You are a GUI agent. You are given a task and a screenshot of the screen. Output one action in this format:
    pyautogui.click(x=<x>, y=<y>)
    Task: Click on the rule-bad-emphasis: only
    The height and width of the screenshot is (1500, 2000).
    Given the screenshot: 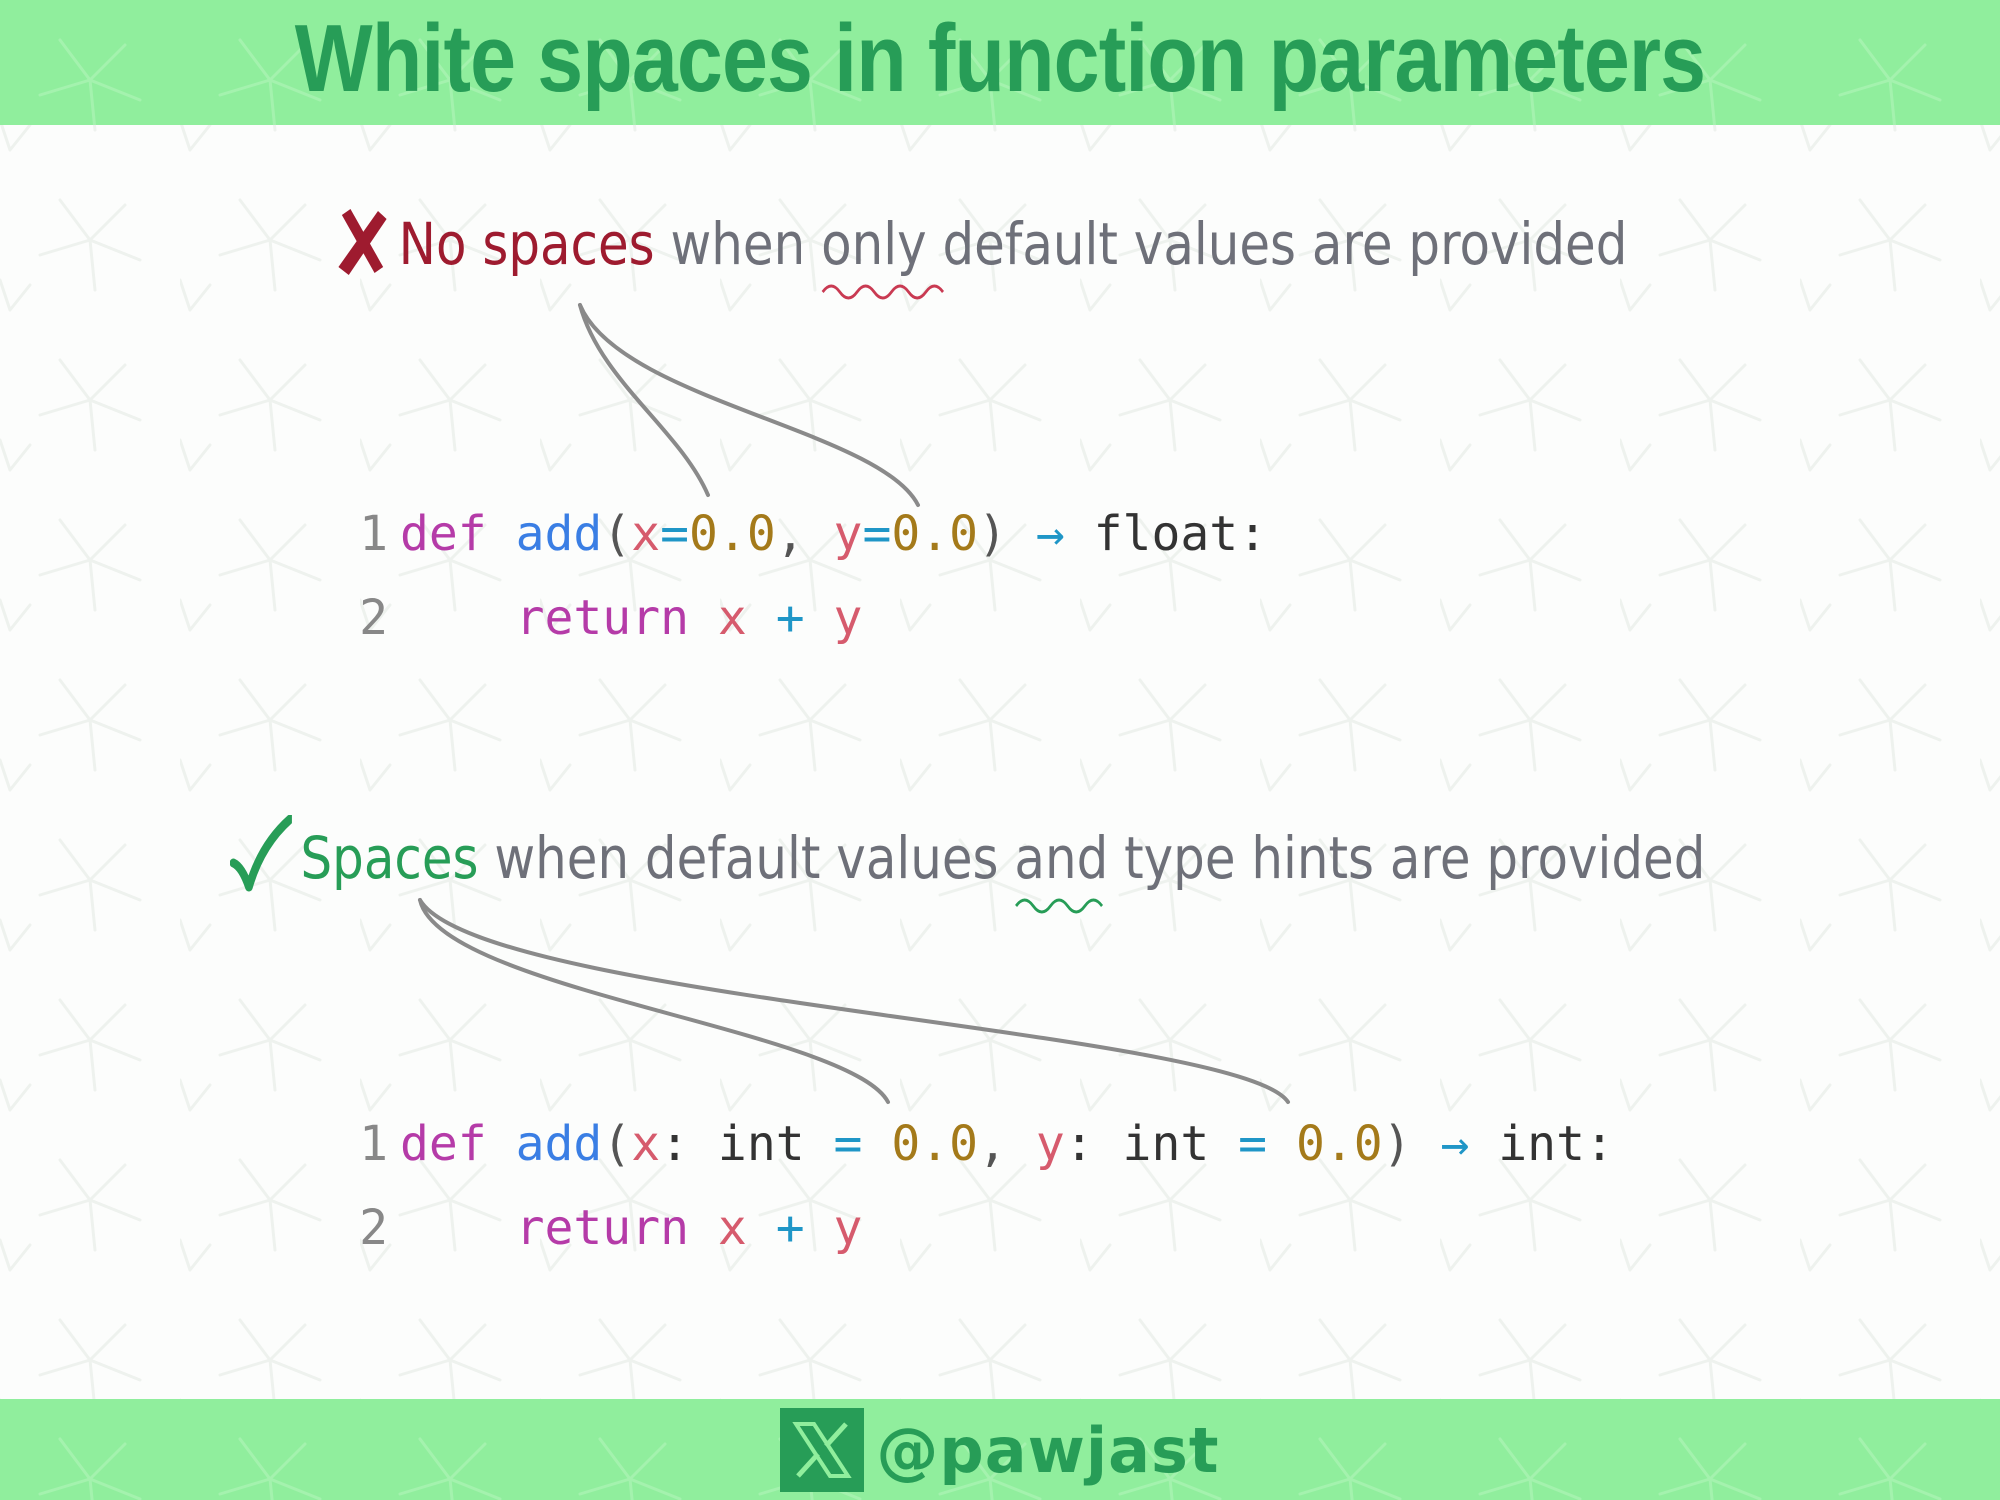 What is the action you would take?
    pyautogui.click(x=883, y=255)
    